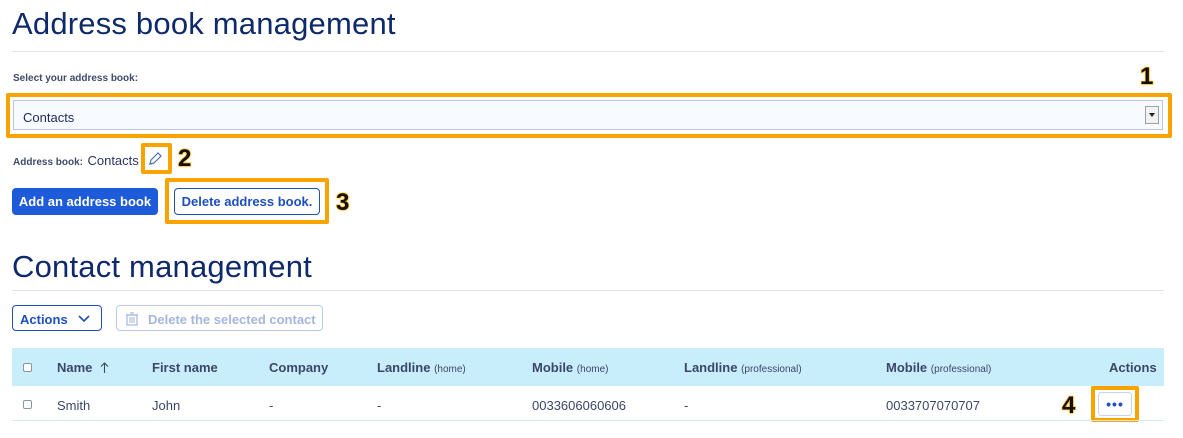  Describe the element at coordinates (204, 23) in the screenshot. I see `page-title: Address book management` at that location.